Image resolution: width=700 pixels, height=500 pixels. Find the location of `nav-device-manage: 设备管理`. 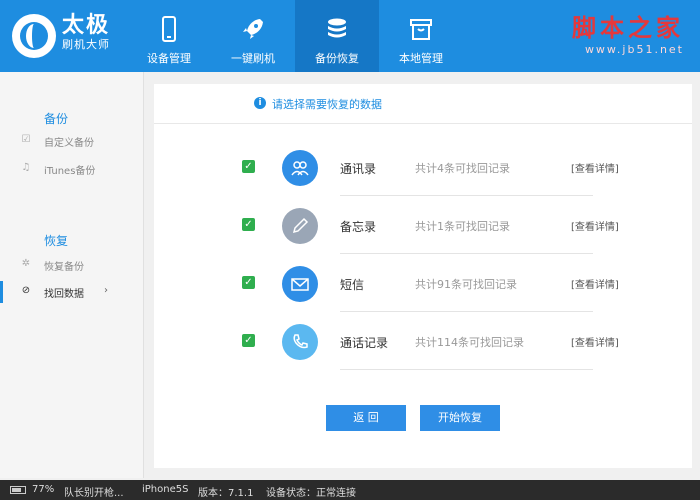

nav-device-manage: 设备管理 is located at coordinates (169, 36).